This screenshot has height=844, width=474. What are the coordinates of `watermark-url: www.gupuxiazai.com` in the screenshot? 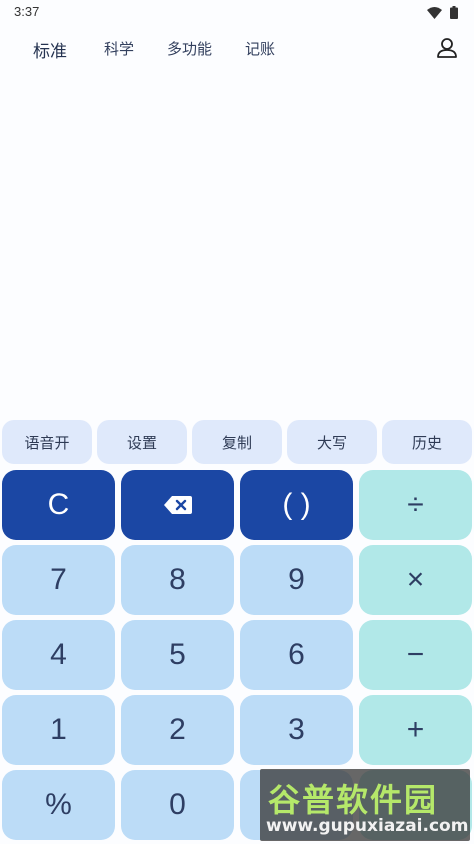 It's located at (367, 826).